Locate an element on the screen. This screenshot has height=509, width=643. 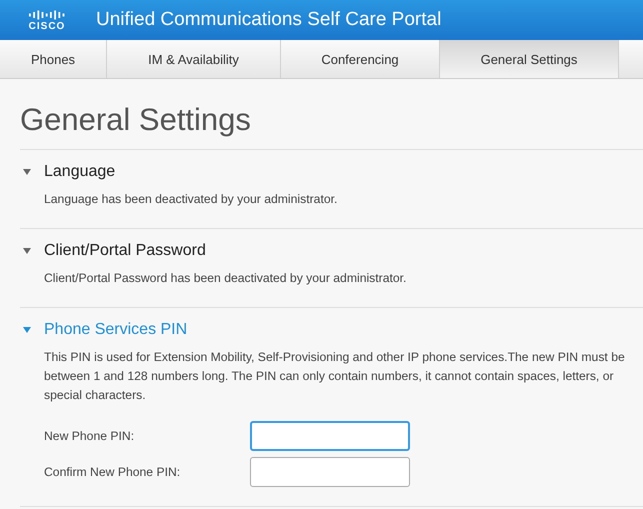
field-label: Confirm New Phone PIN: is located at coordinates (113, 472).